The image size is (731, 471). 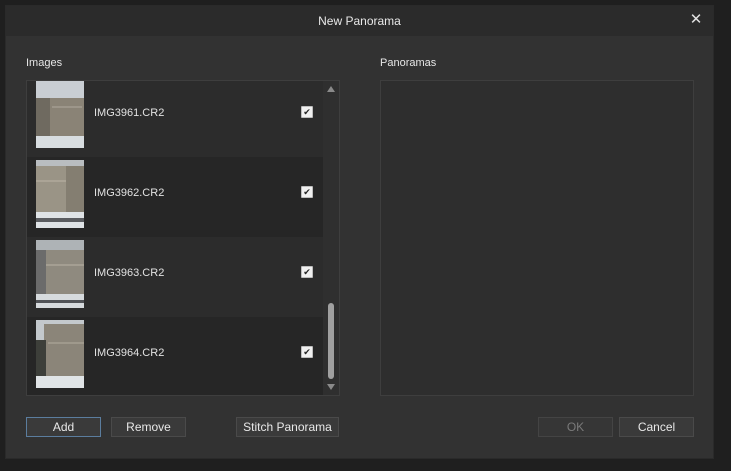 I want to click on scrollbar-thumb, so click(x=331, y=341).